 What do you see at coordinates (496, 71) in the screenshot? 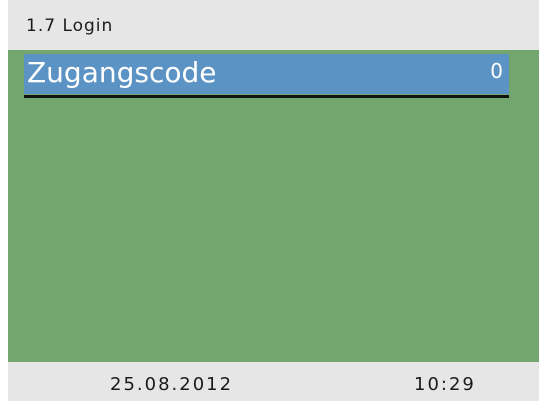
I see `access-code-value: 0` at bounding box center [496, 71].